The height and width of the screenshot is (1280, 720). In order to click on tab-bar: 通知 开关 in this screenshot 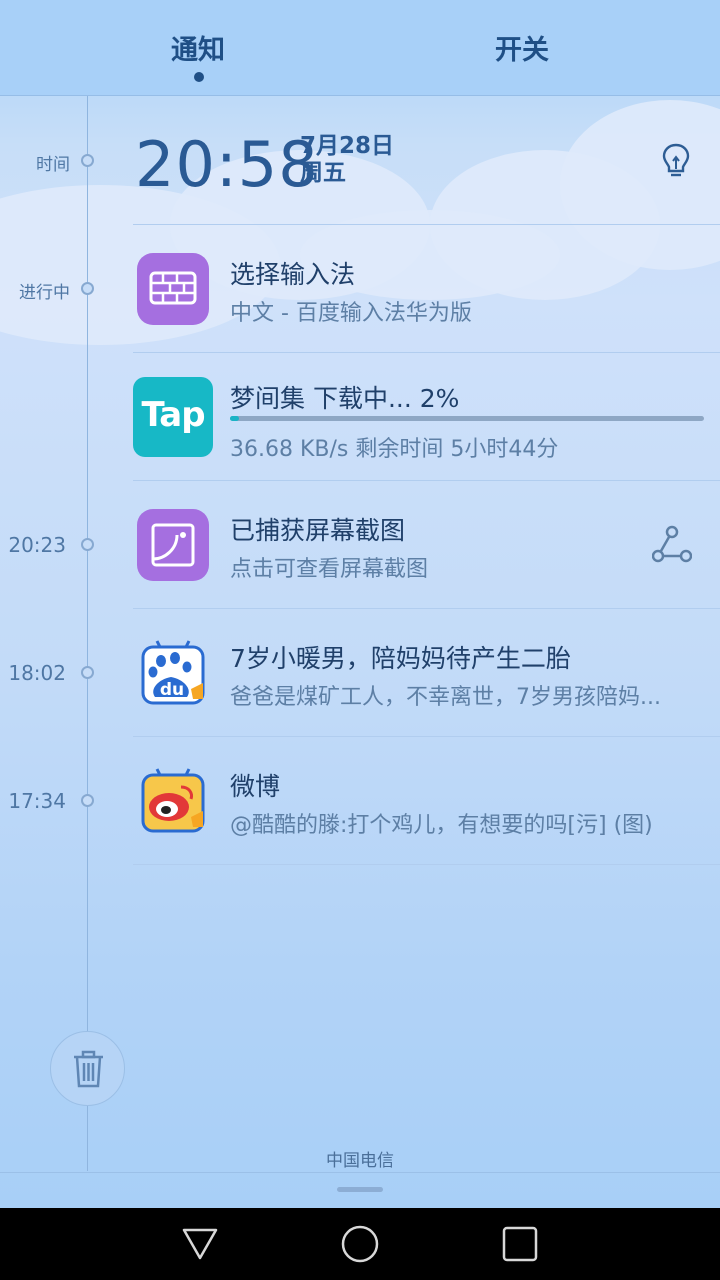, I will do `click(360, 48)`.